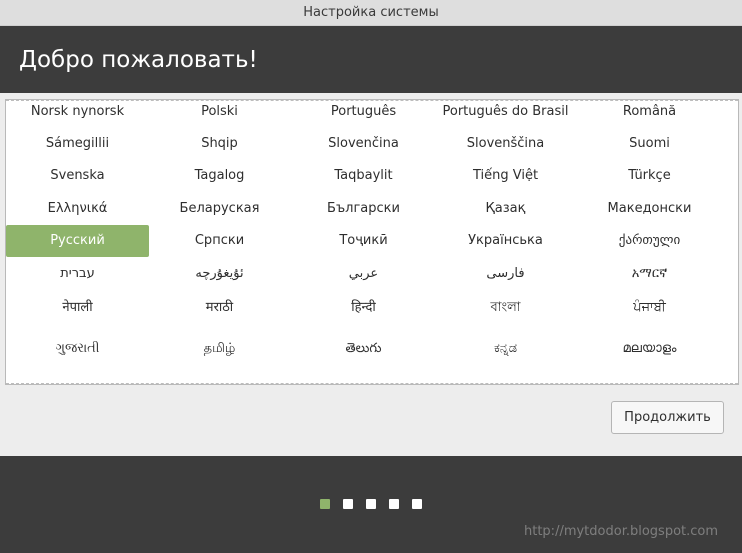 This screenshot has width=742, height=553. I want to click on language-item: Português do Brasil, so click(505, 114).